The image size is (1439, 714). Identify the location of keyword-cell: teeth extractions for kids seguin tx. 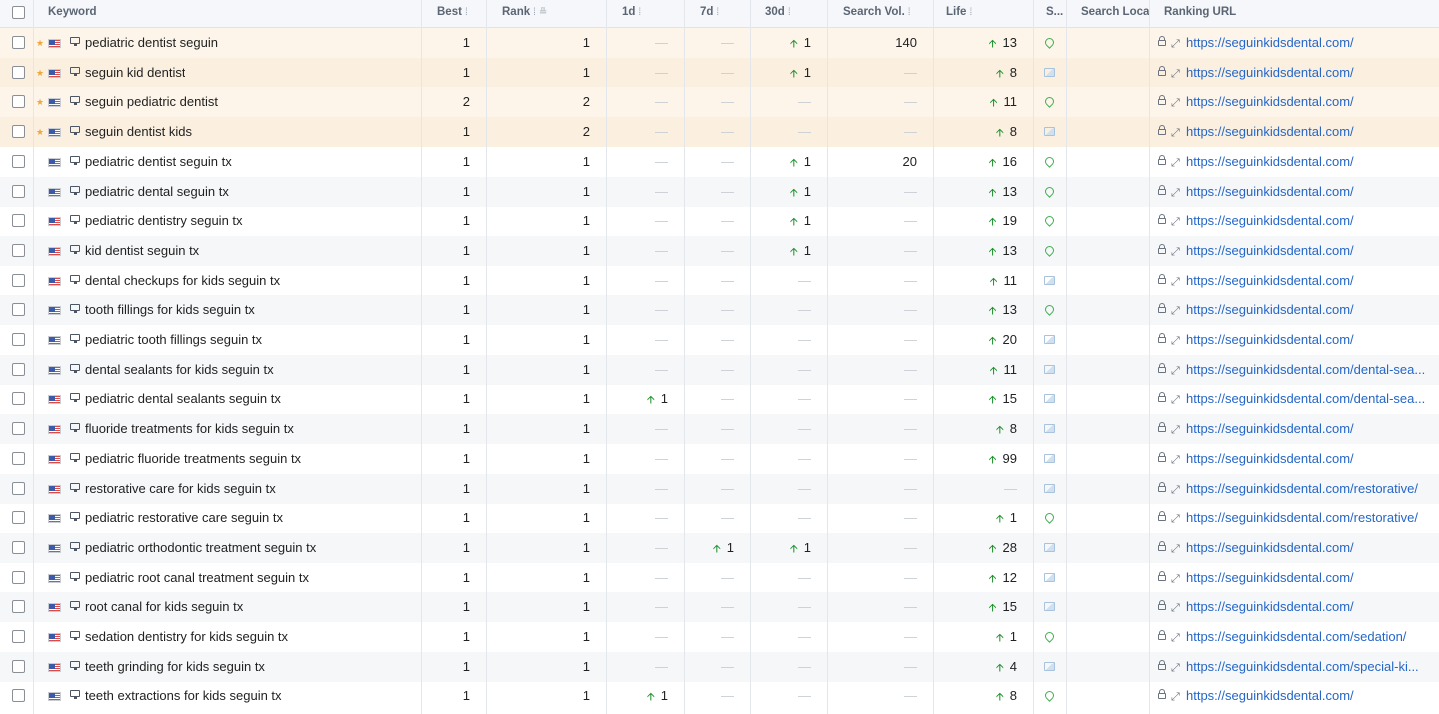
(183, 696).